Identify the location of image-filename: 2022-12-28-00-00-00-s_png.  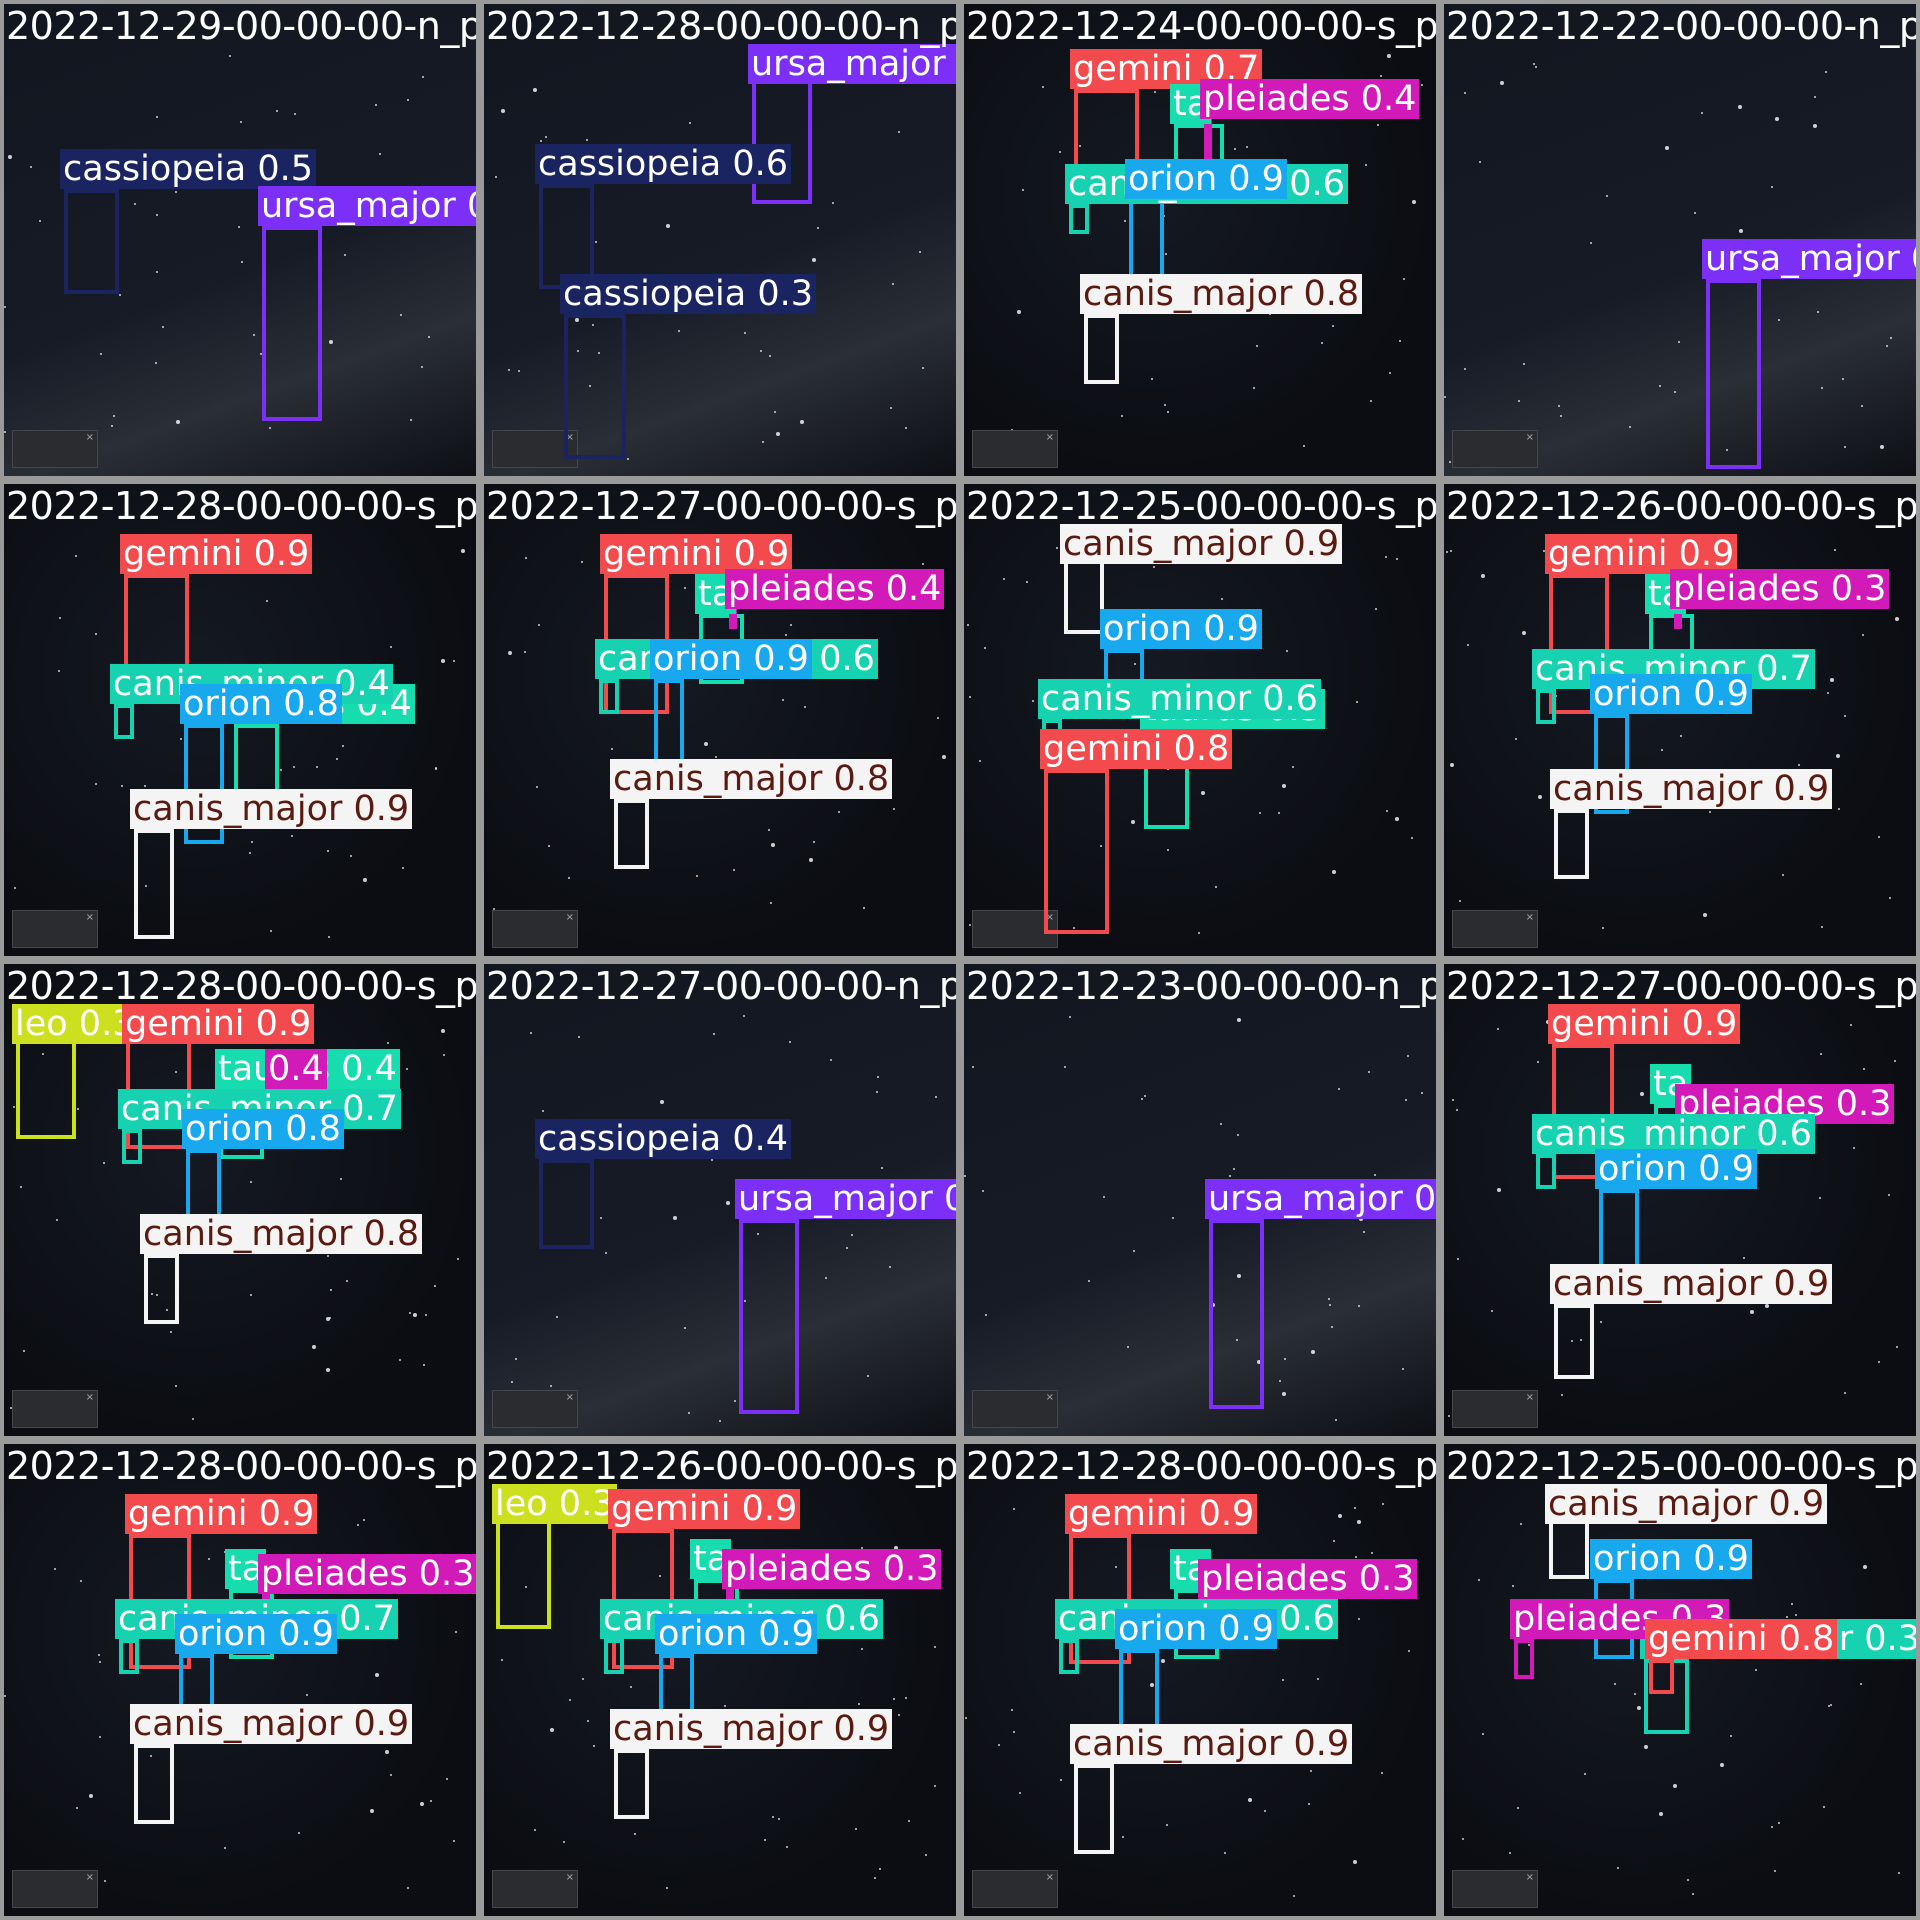
(243, 986).